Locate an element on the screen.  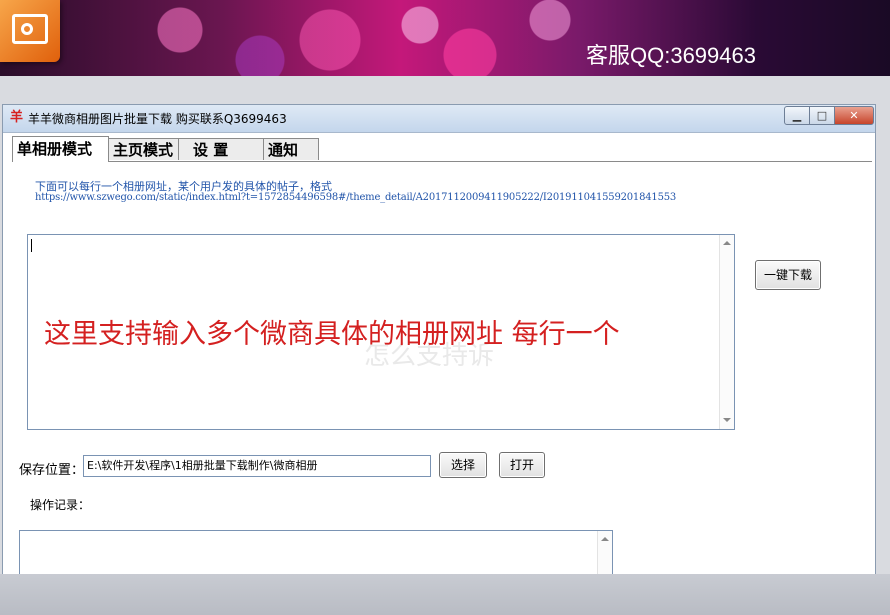
close-button: ✕ is located at coordinates (854, 115).